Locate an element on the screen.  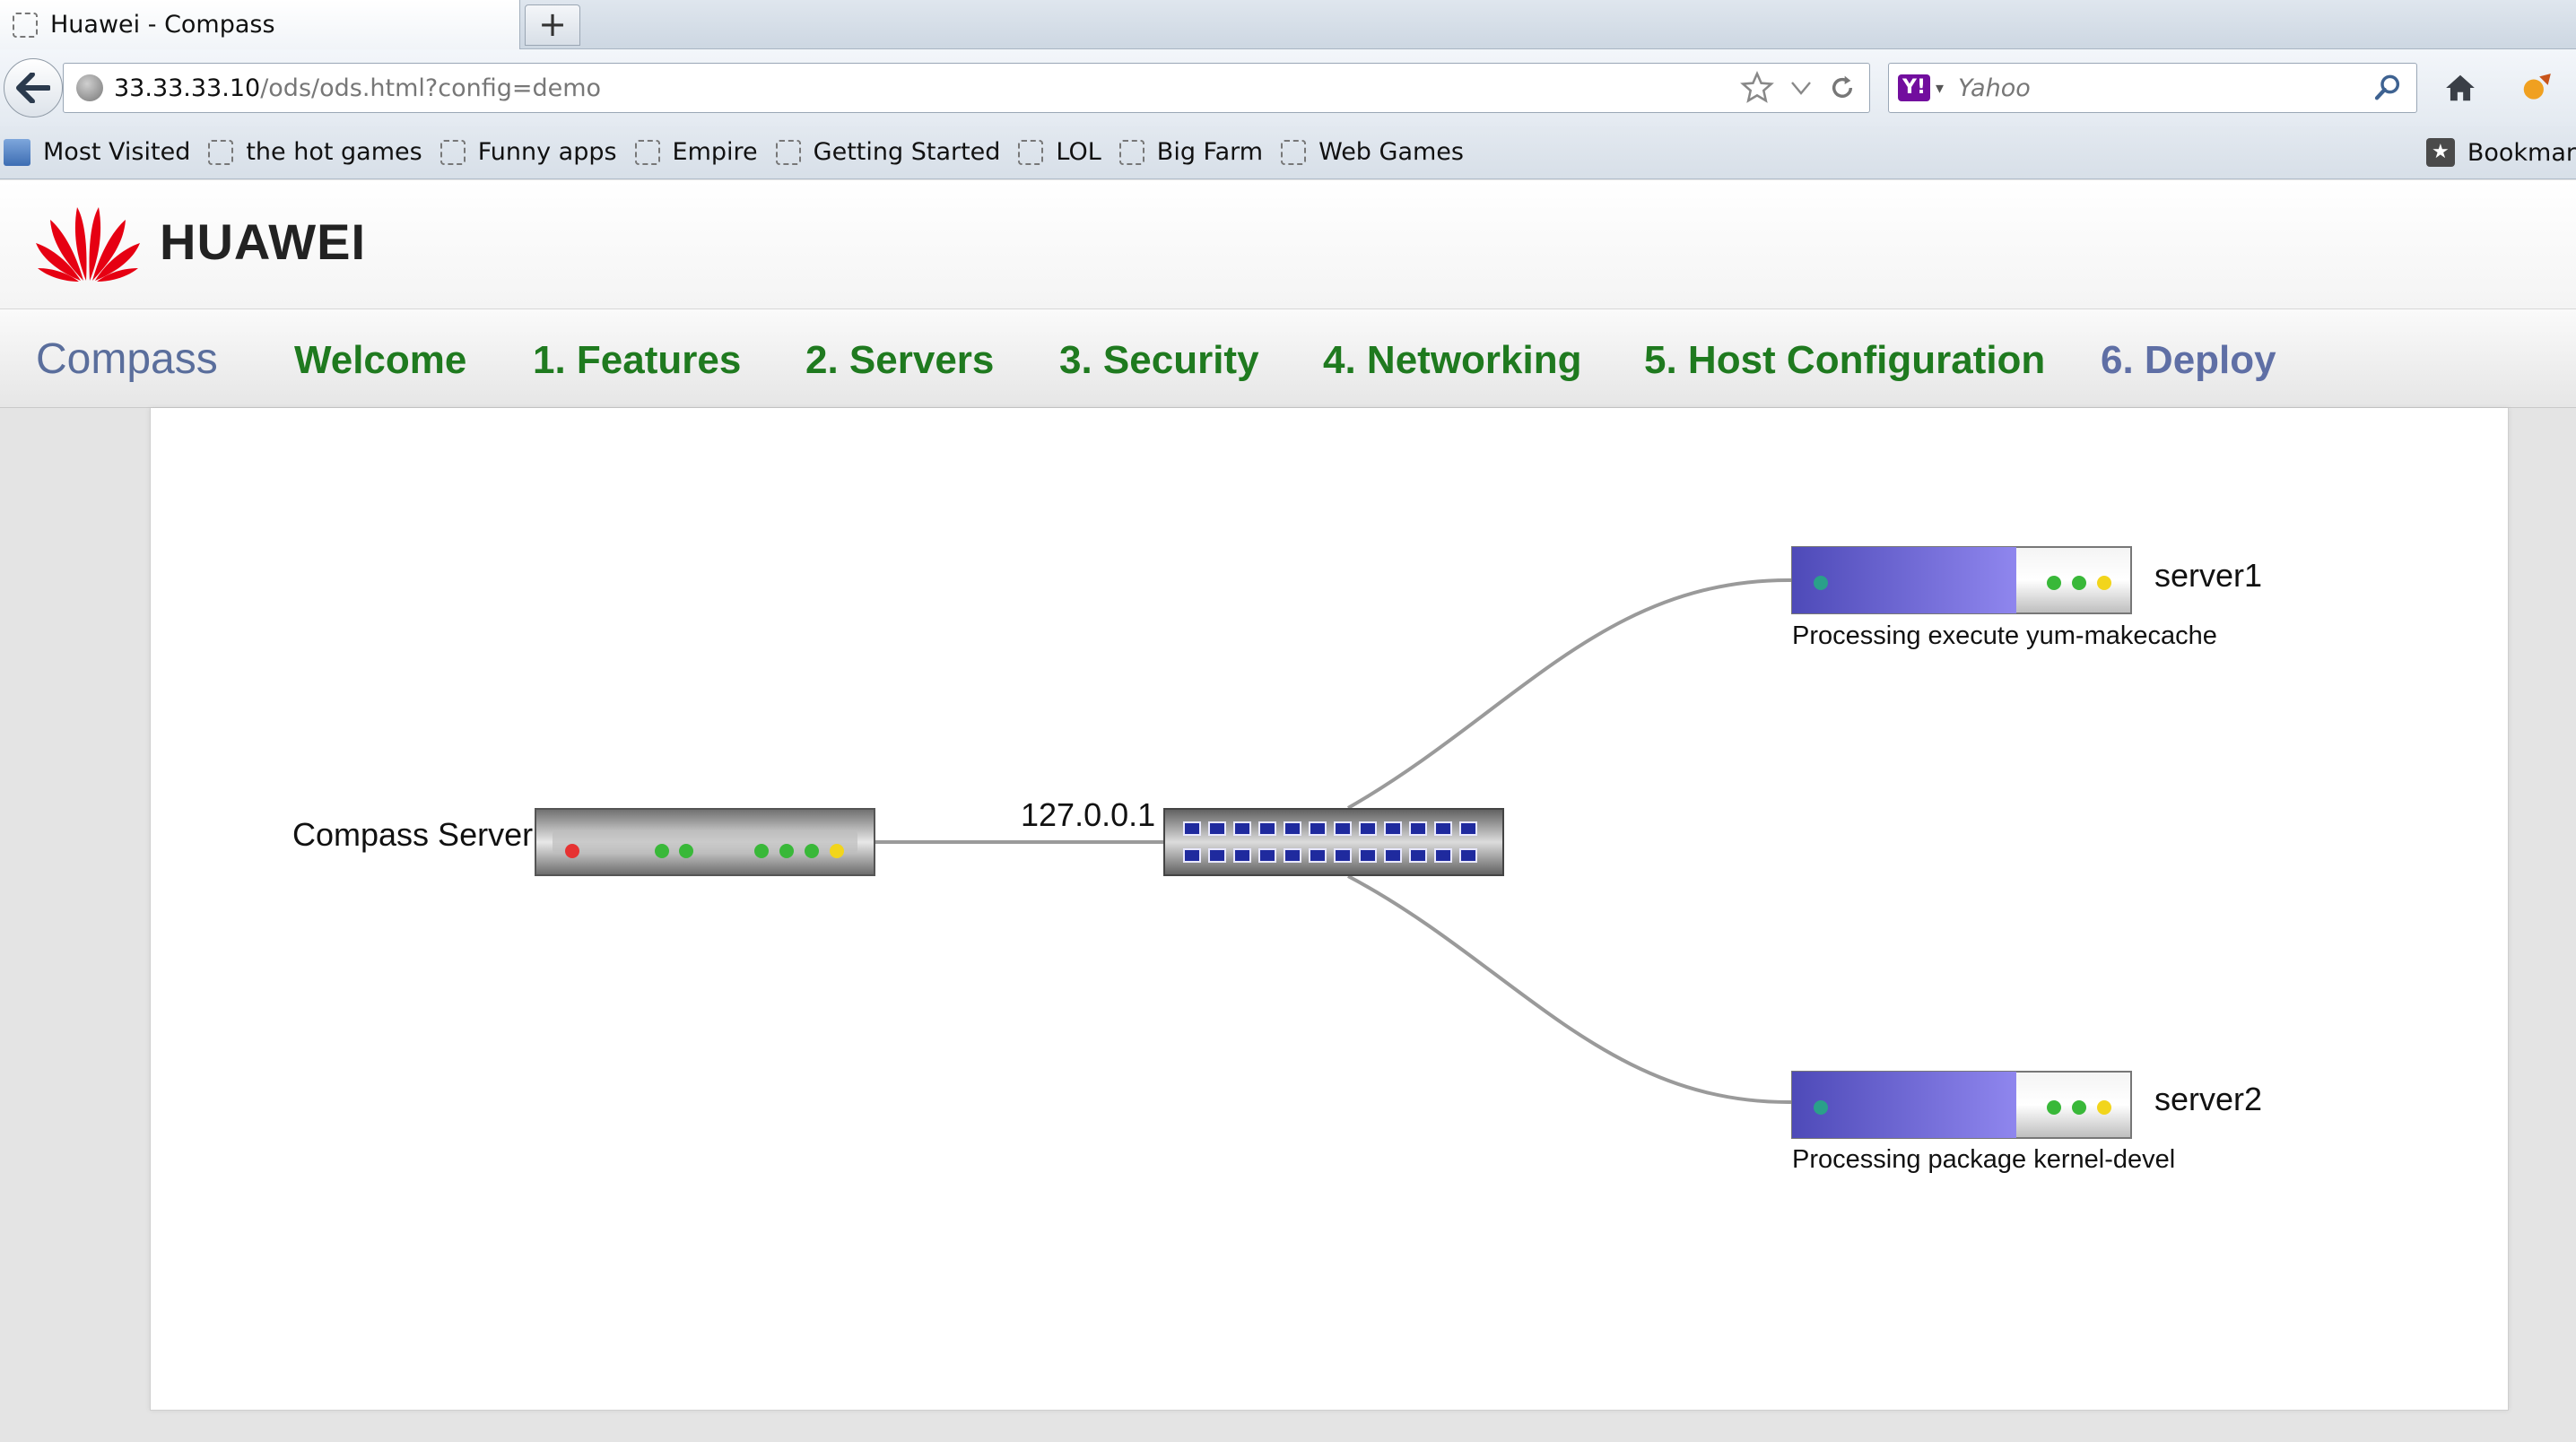
server1-device is located at coordinates (1961, 580).